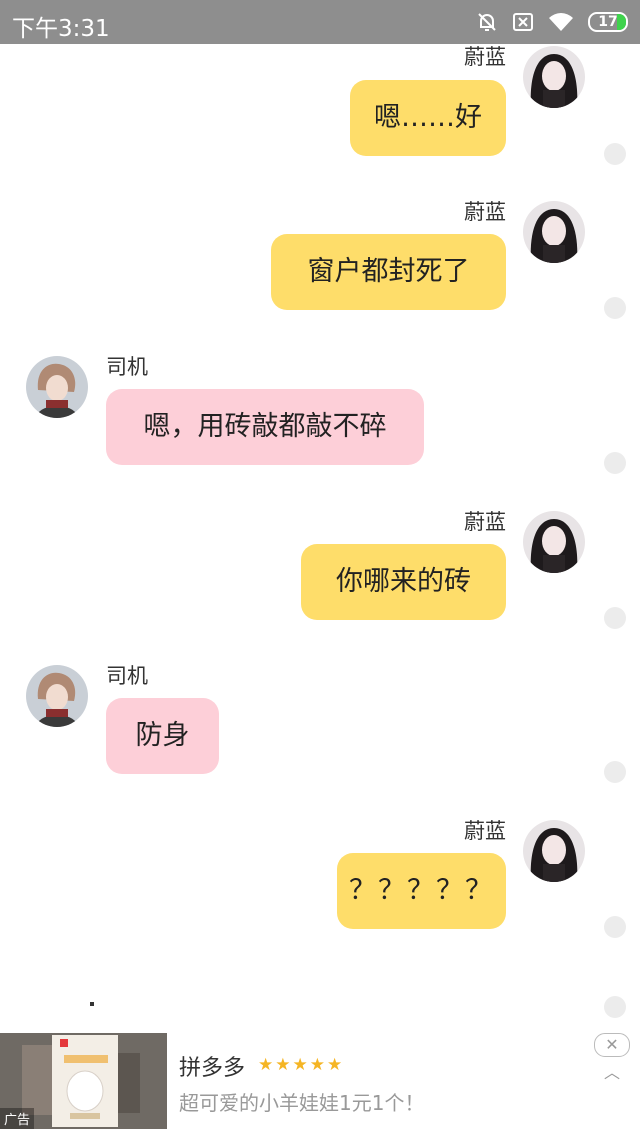 This screenshot has width=640, height=1138. What do you see at coordinates (403, 582) in the screenshot?
I see `message-bubble: 你哪来的砖` at bounding box center [403, 582].